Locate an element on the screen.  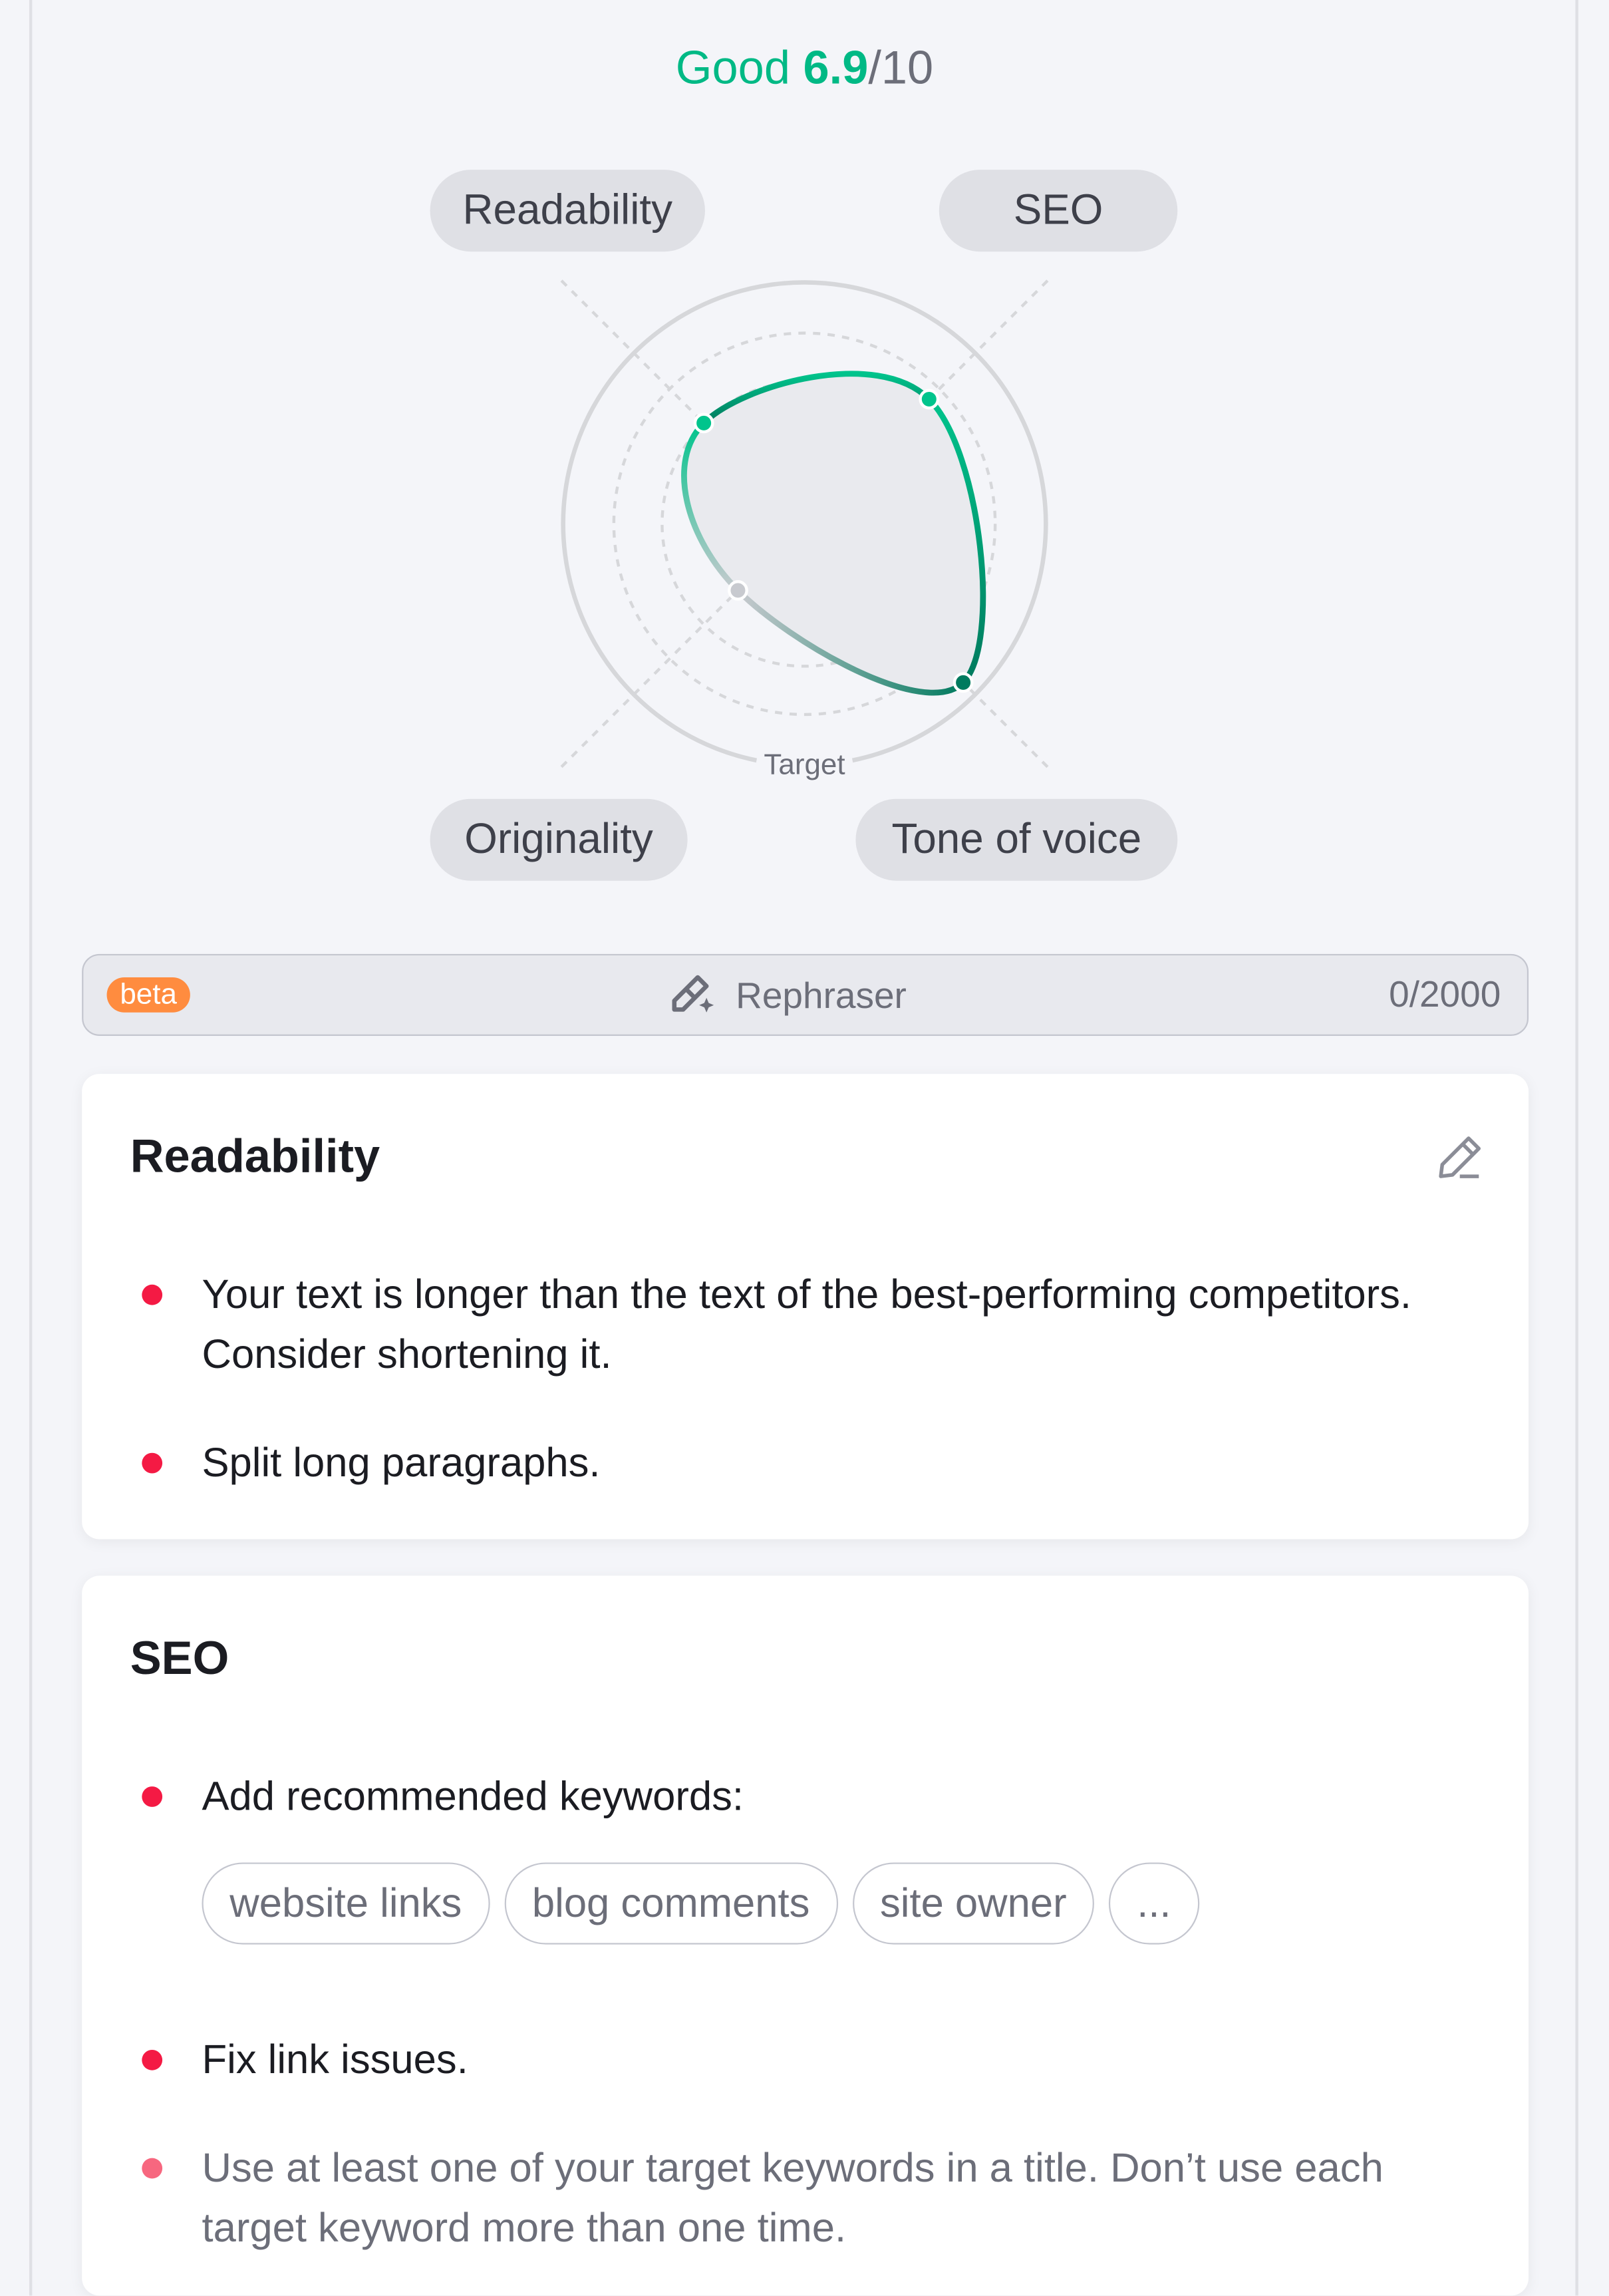
card-title: SEO is located at coordinates (180, 1658).